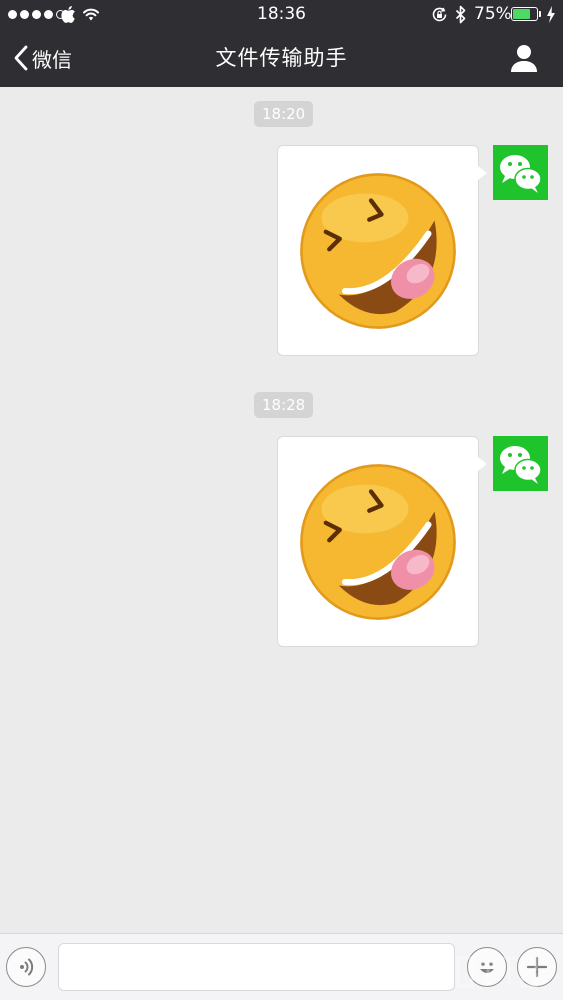 This screenshot has width=563, height=1000. Describe the element at coordinates (540, 14) in the screenshot. I see `battery-tip` at that location.